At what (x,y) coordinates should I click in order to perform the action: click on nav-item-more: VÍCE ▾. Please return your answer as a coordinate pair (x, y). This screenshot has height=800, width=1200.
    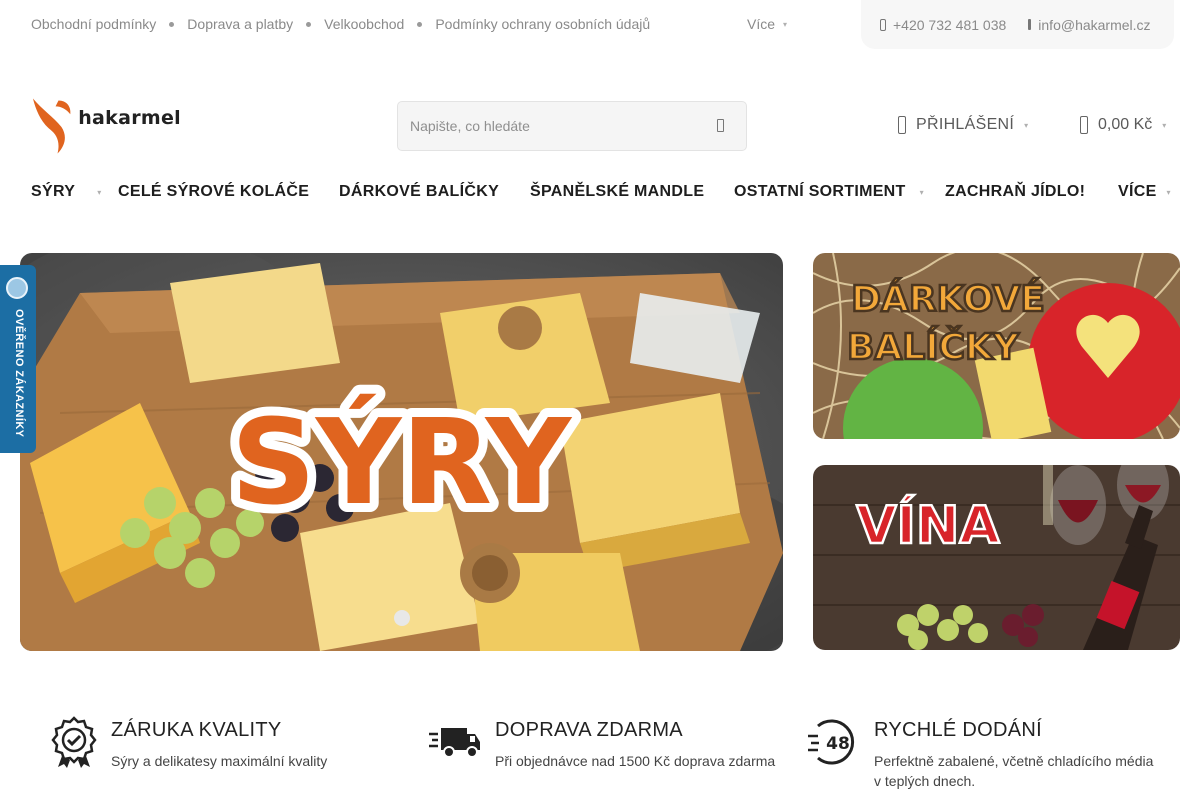
    Looking at the image, I should click on (1144, 192).